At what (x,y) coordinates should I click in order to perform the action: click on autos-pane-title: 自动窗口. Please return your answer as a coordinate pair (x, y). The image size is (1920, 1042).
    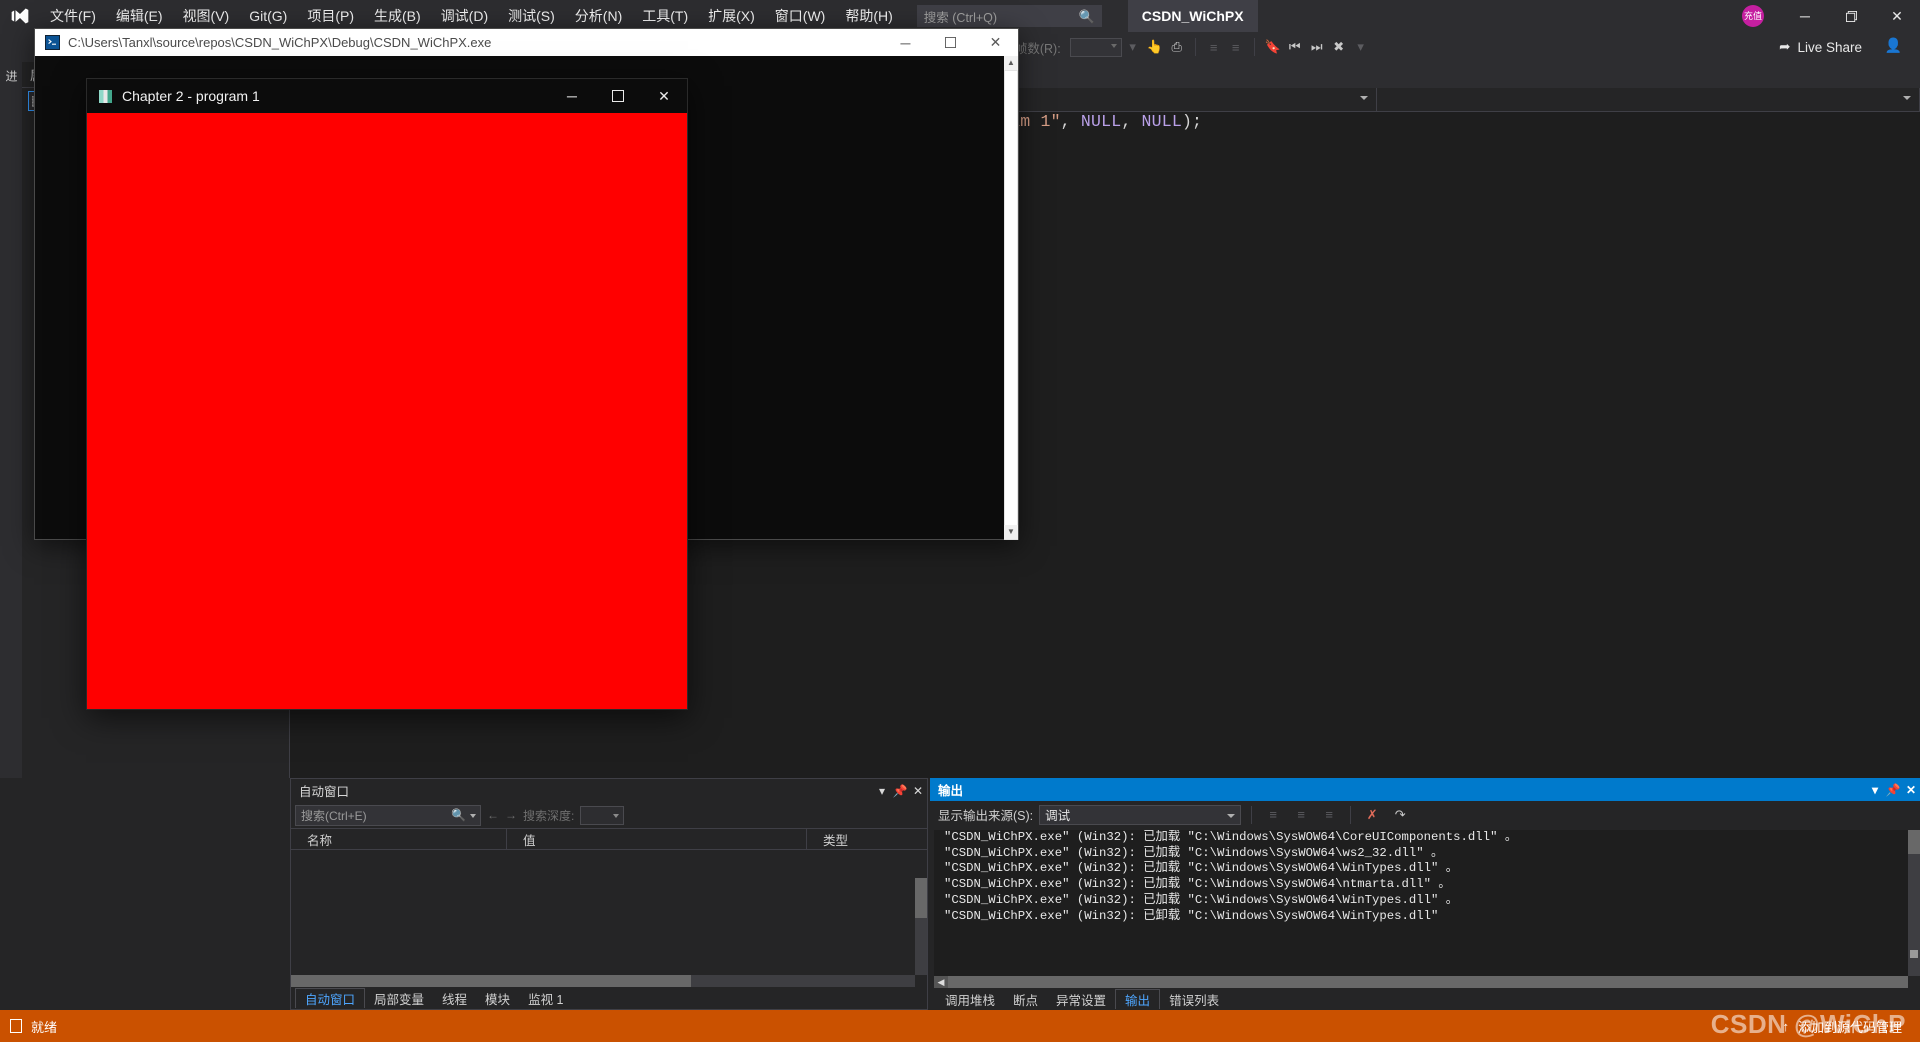
    Looking at the image, I should click on (324, 792).